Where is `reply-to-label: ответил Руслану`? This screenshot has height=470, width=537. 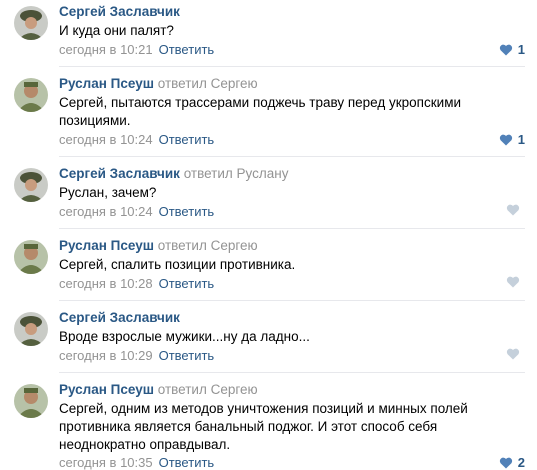 reply-to-label: ответил Руслану is located at coordinates (236, 173).